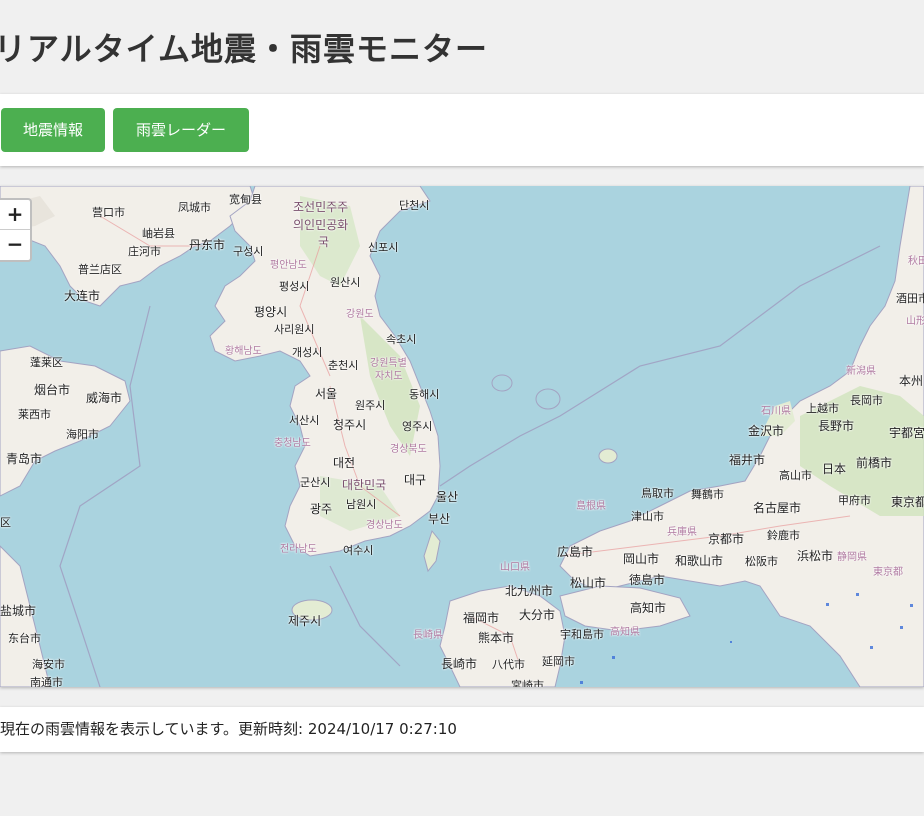 The width and height of the screenshot is (924, 816). I want to click on map-label: 강원도, so click(360, 314).